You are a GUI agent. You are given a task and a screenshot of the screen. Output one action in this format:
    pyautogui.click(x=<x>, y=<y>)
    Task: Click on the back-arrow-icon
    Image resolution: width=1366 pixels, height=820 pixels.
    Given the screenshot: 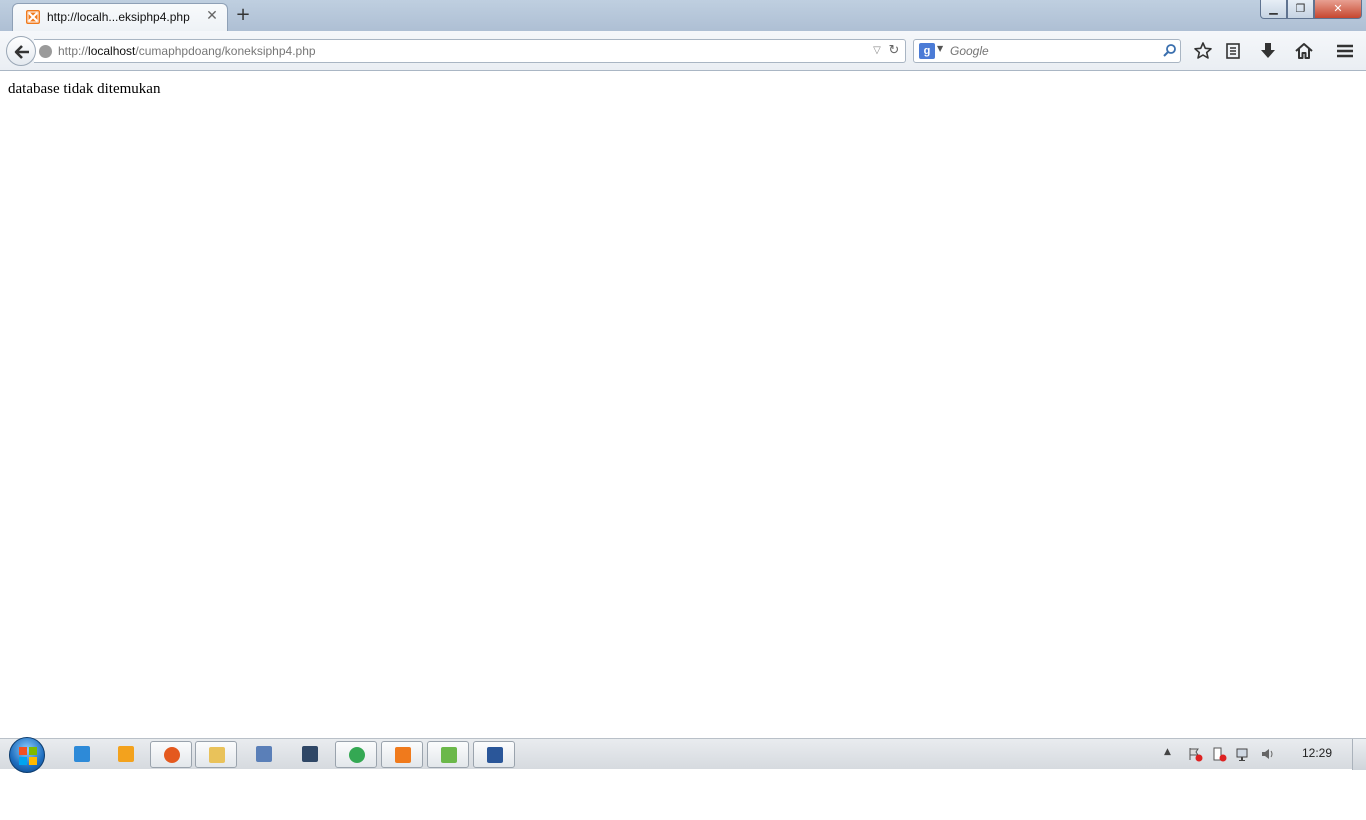 What is the action you would take?
    pyautogui.click(x=21, y=52)
    